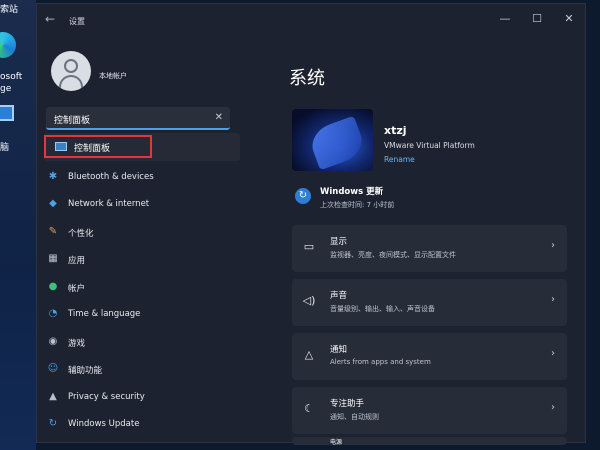 The height and width of the screenshot is (450, 600). I want to click on card-subtitle: 通知、自动规则, so click(354, 417).